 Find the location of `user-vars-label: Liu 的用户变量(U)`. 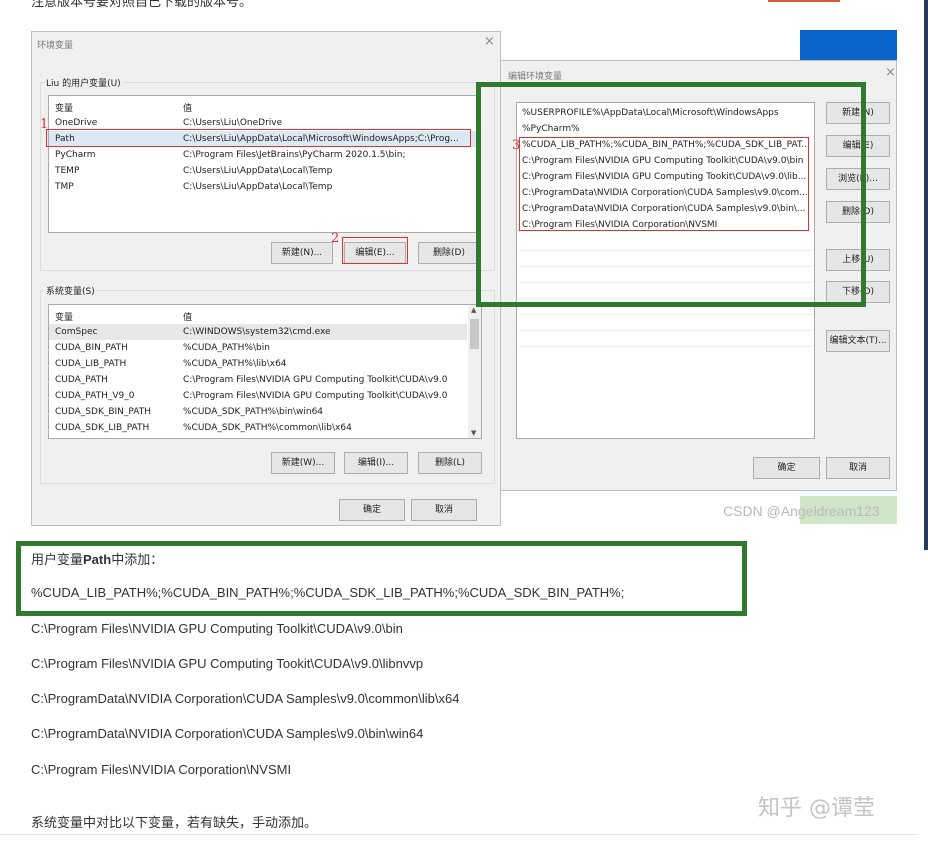

user-vars-label: Liu 的用户变量(U) is located at coordinates (83, 82).